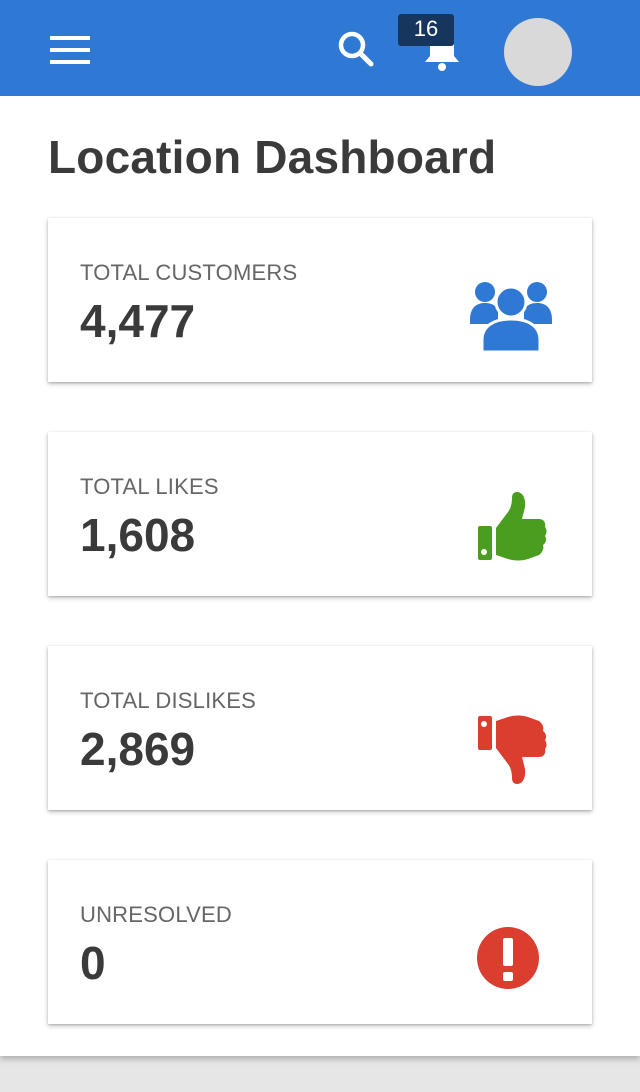  Describe the element at coordinates (70, 50) in the screenshot. I see `menu-button` at that location.